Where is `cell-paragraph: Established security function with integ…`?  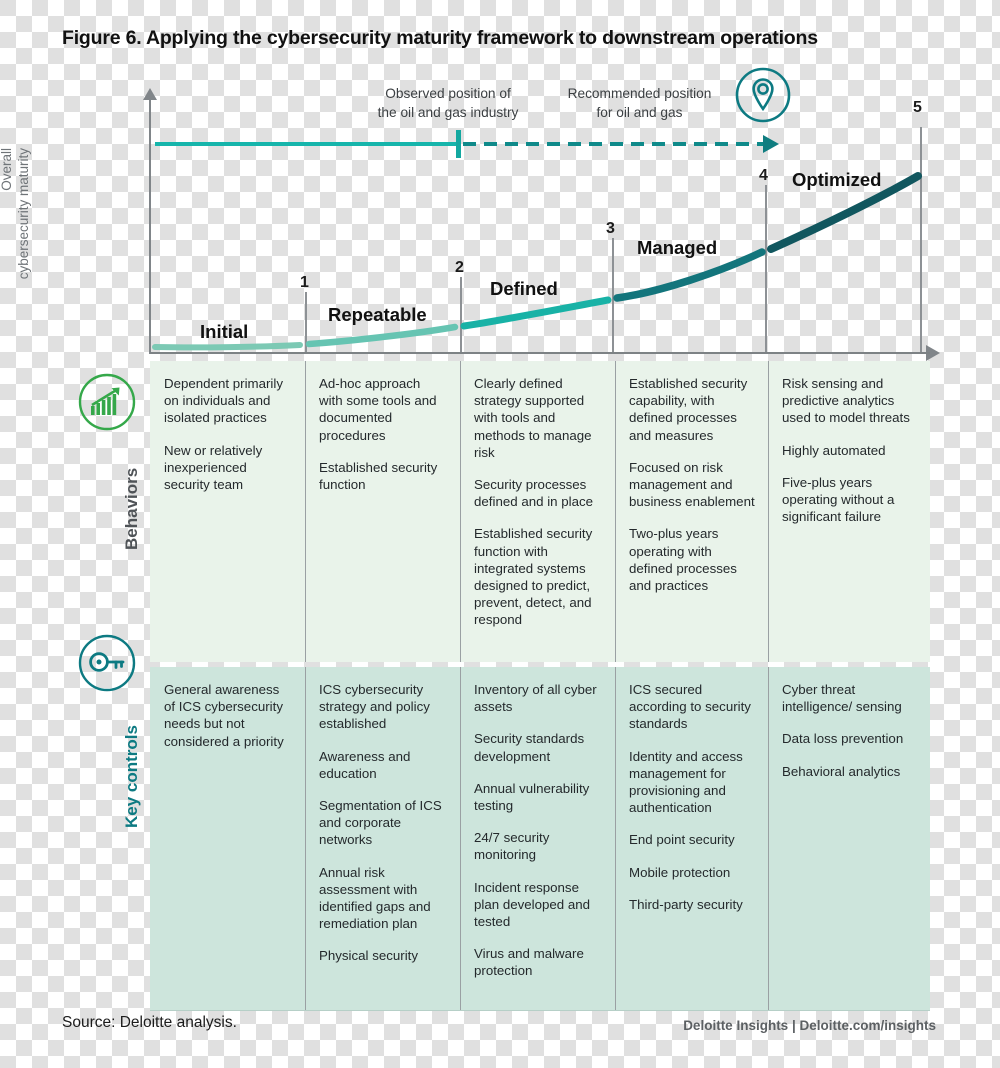 cell-paragraph: Established security function with integ… is located at coordinates (533, 577).